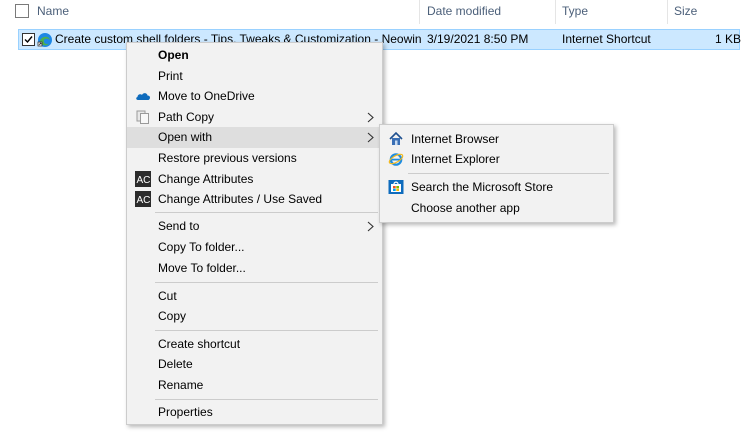 Image resolution: width=750 pixels, height=446 pixels. What do you see at coordinates (227, 158) in the screenshot?
I see `menu-item-label: Restore previous versions` at bounding box center [227, 158].